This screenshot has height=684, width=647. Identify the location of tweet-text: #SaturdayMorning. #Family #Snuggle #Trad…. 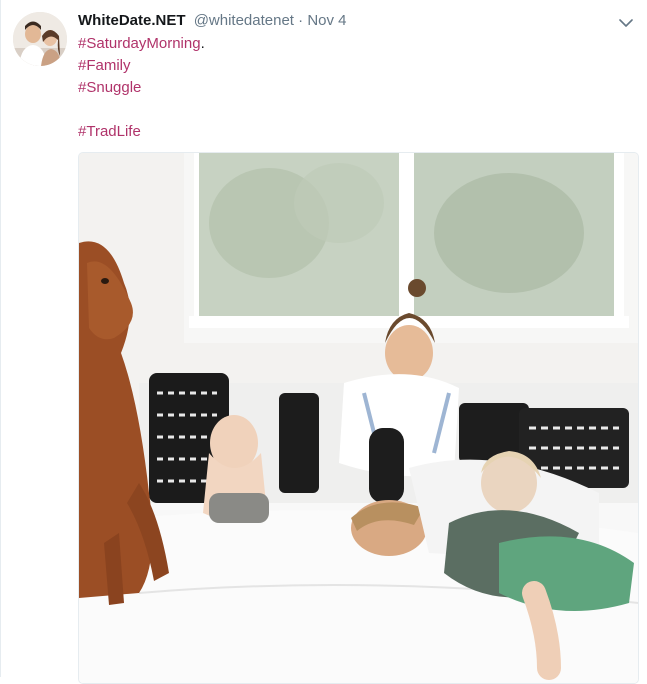
(348, 88).